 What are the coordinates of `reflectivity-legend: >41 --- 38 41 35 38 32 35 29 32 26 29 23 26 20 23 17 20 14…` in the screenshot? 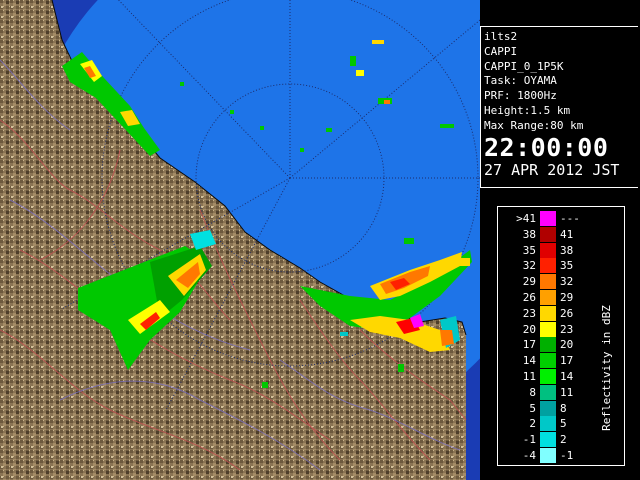 It's located at (561, 336).